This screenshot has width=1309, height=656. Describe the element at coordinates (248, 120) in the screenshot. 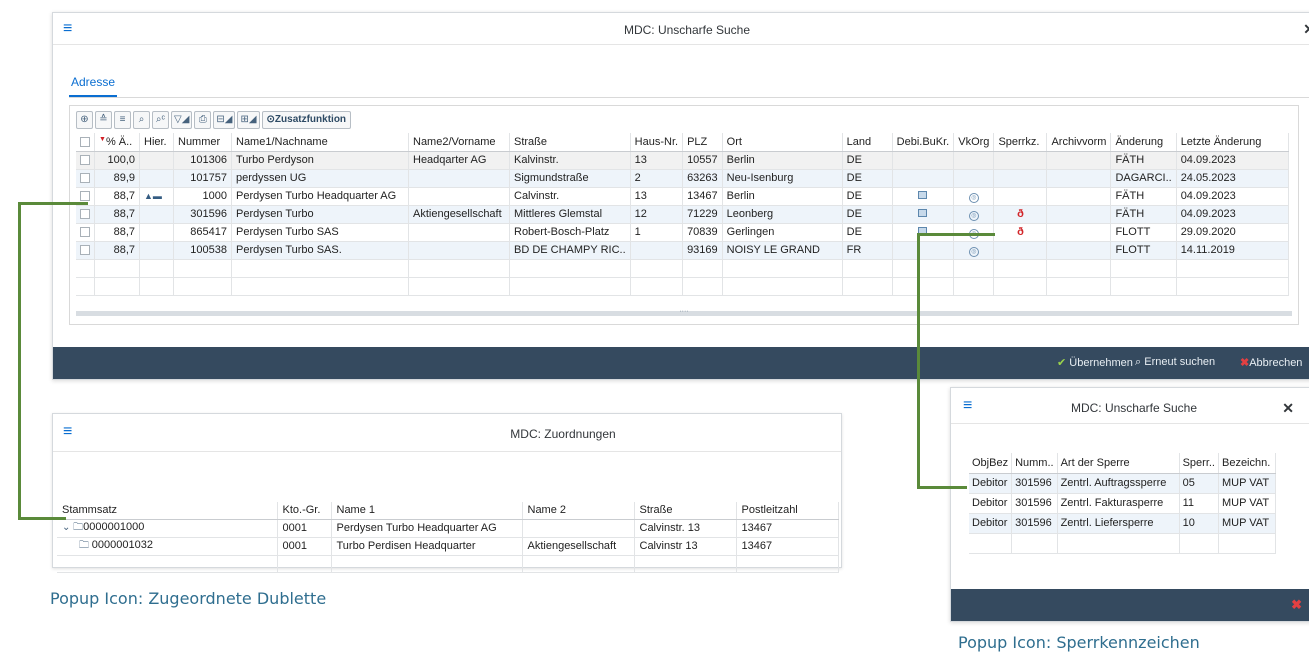

I see `toolbar-button-8: ⊞◢` at that location.